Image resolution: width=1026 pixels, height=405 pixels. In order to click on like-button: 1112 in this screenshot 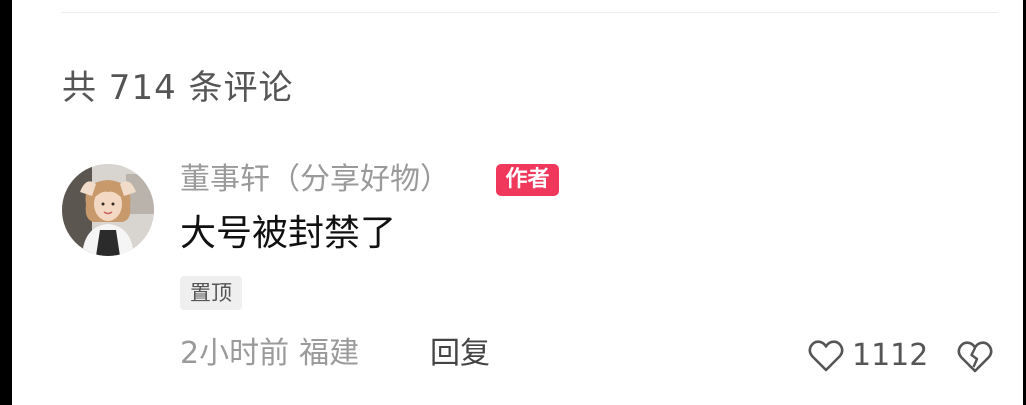, I will do `click(868, 356)`.